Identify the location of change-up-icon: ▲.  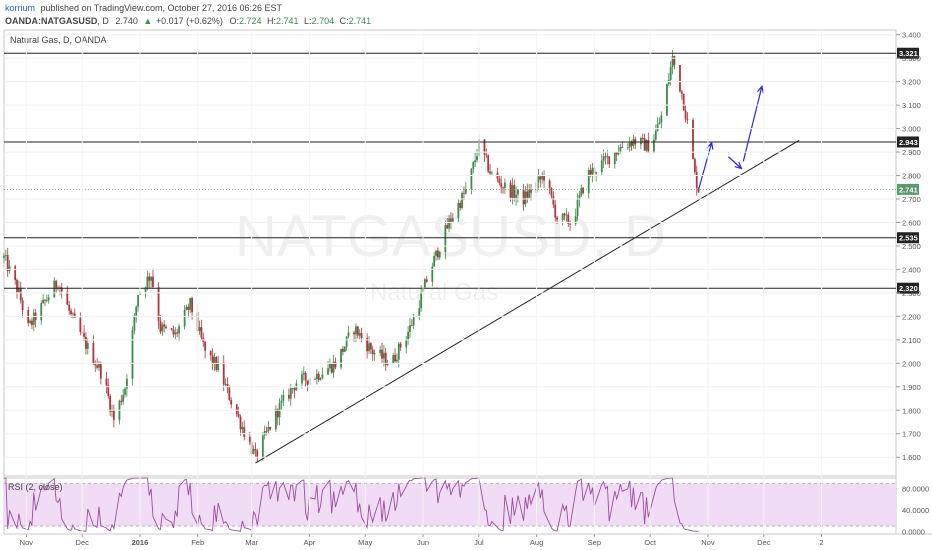
(147, 21).